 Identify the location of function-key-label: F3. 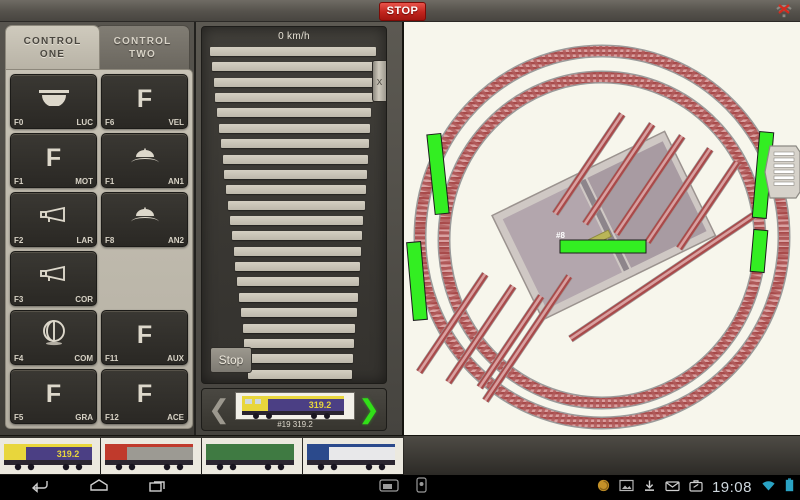
(19, 299).